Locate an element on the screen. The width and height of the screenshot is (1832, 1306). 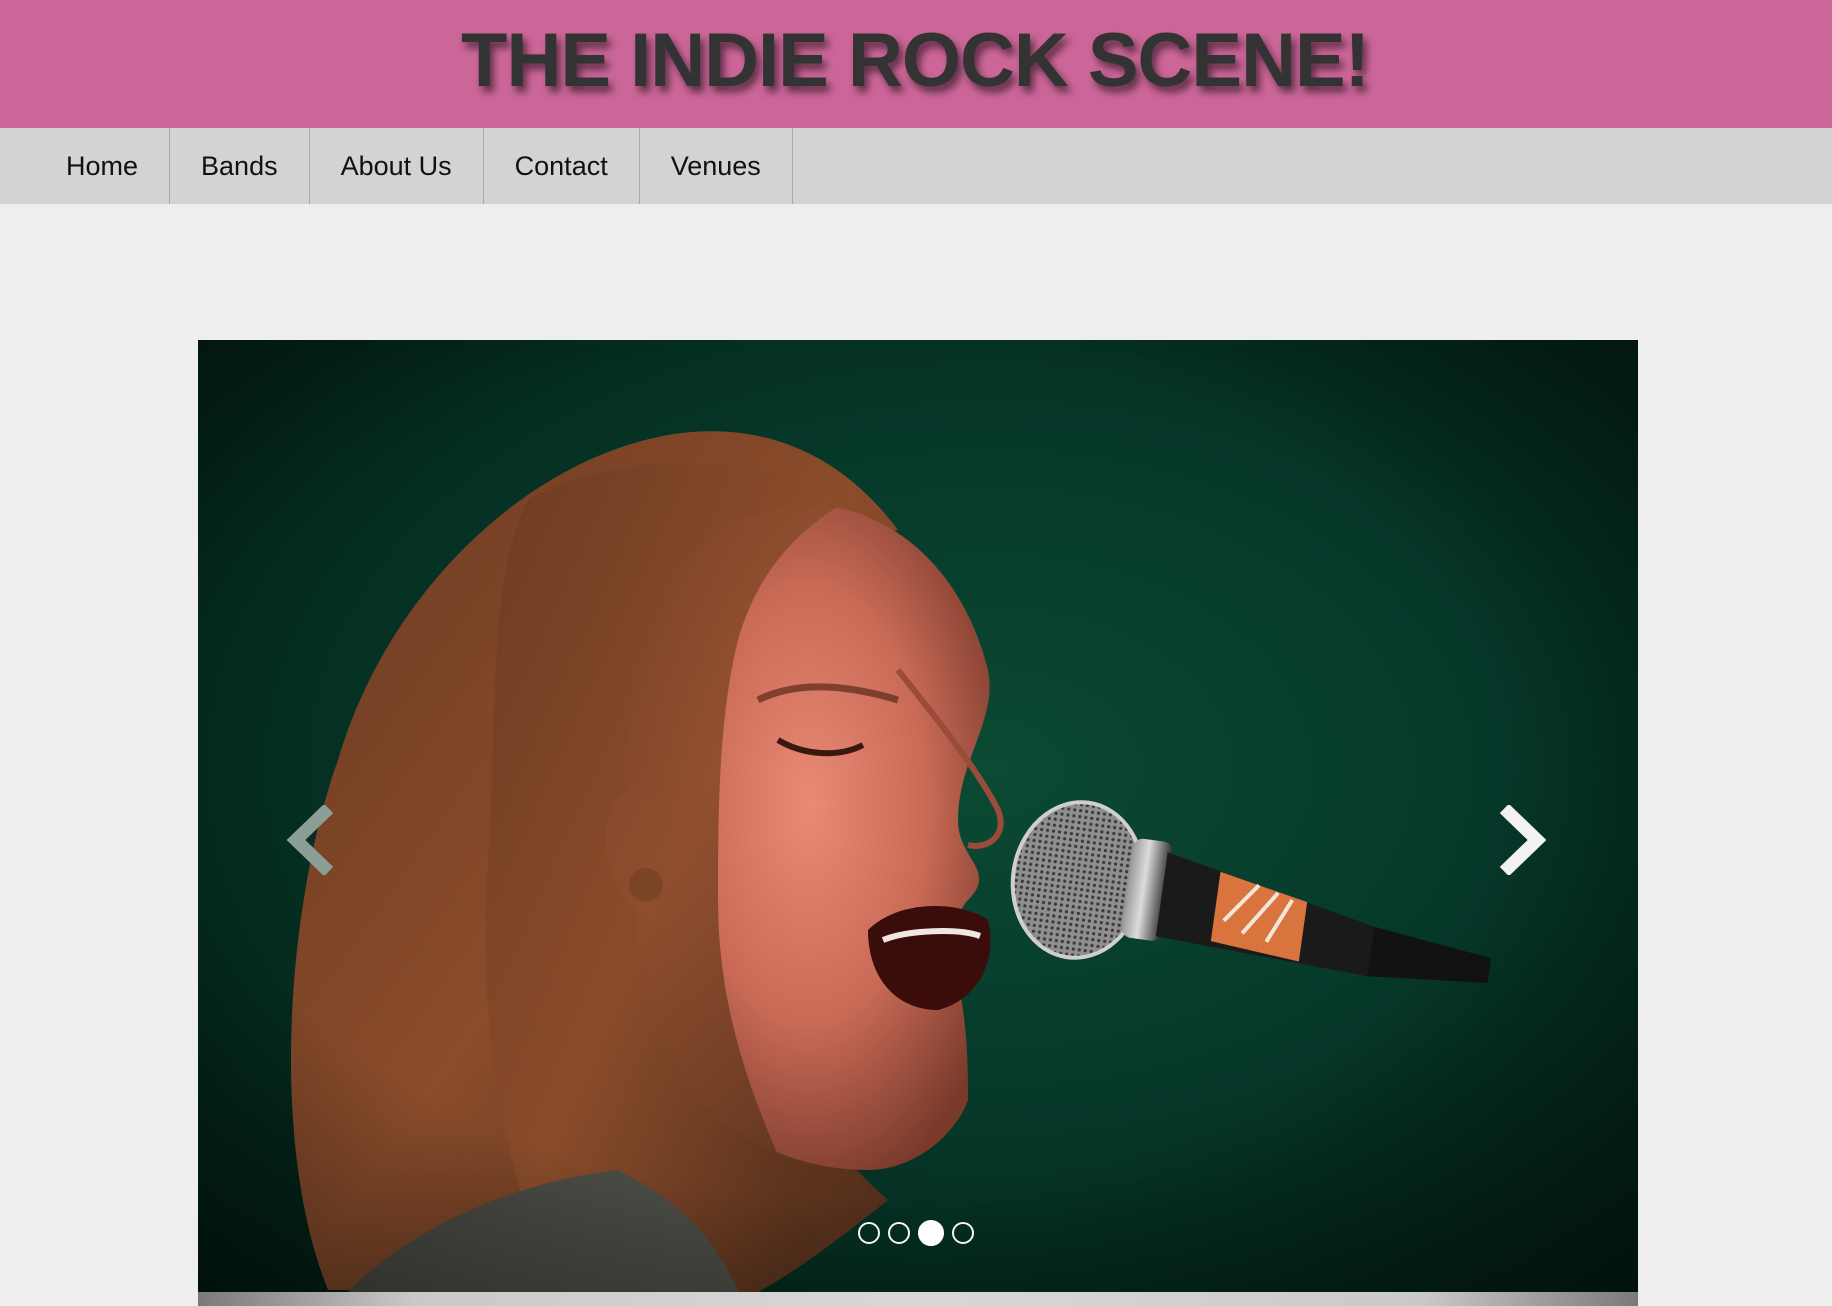
carousel-indicators is located at coordinates (916, 1233).